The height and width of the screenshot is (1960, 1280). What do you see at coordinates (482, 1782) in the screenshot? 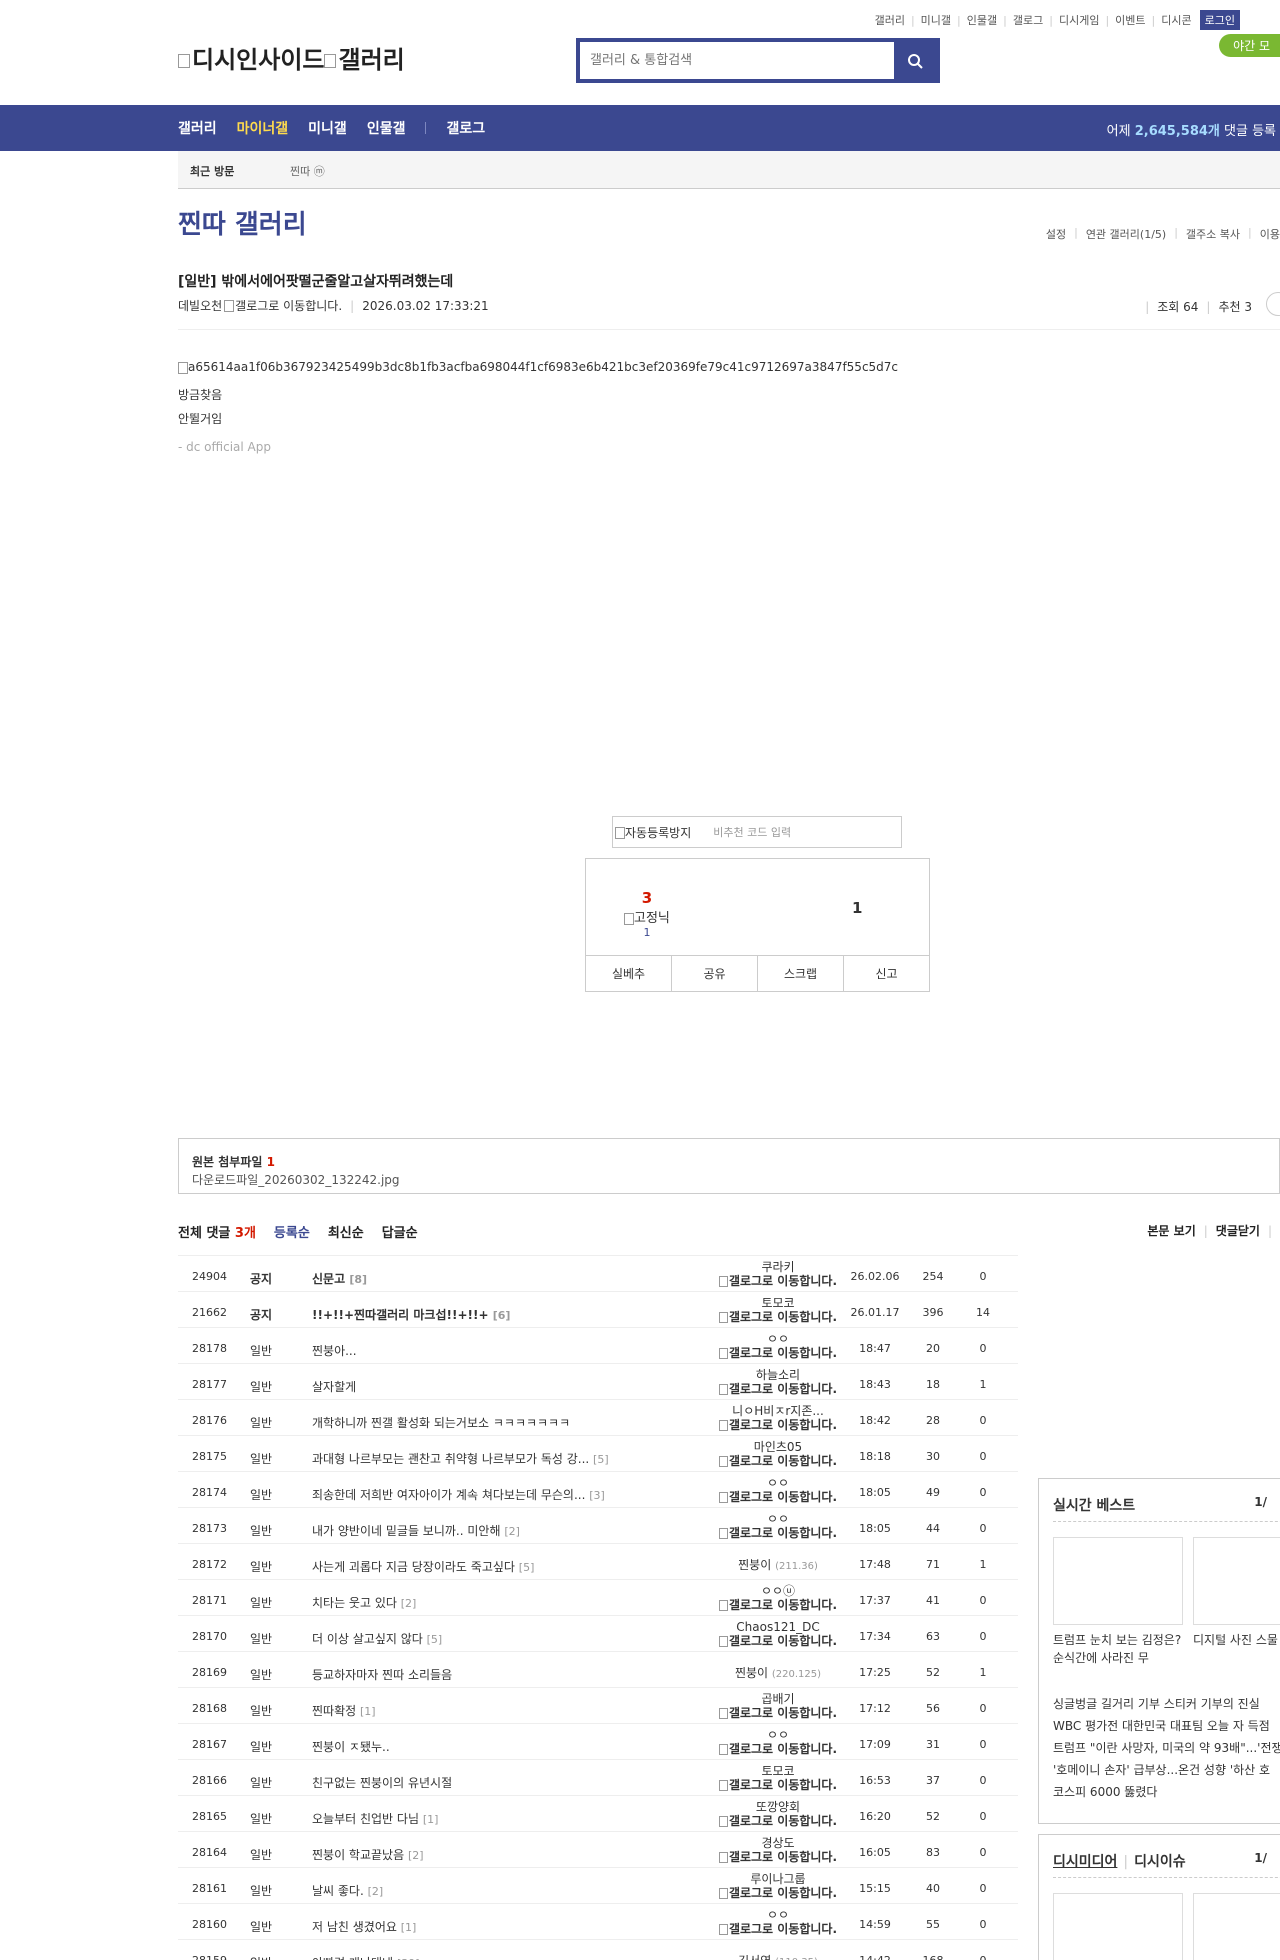
I see `post-title-link: 친구없는 찐붕이의 유년시절` at bounding box center [482, 1782].